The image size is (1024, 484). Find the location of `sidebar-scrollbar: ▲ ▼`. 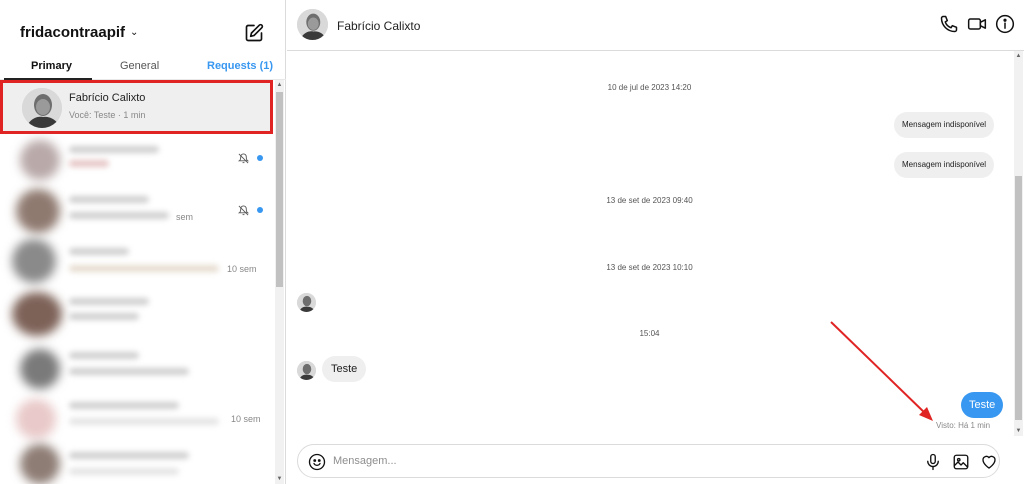

sidebar-scrollbar: ▲ ▼ is located at coordinates (279, 282).